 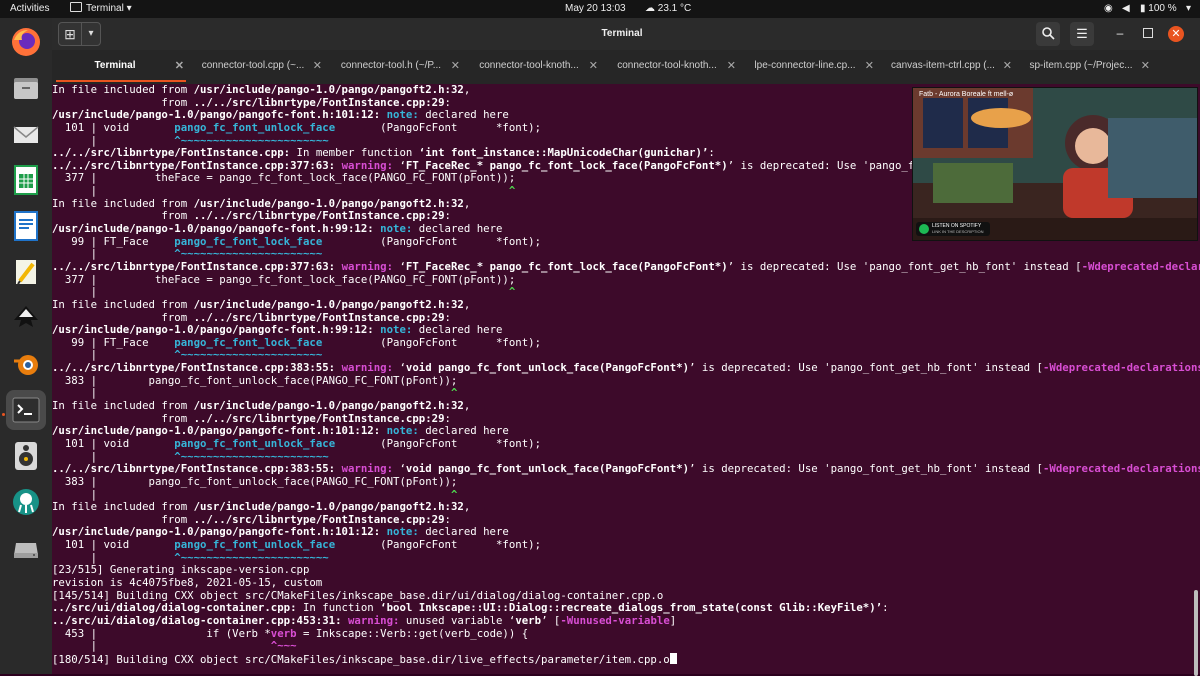 What do you see at coordinates (1048, 34) in the screenshot?
I see `search-button` at bounding box center [1048, 34].